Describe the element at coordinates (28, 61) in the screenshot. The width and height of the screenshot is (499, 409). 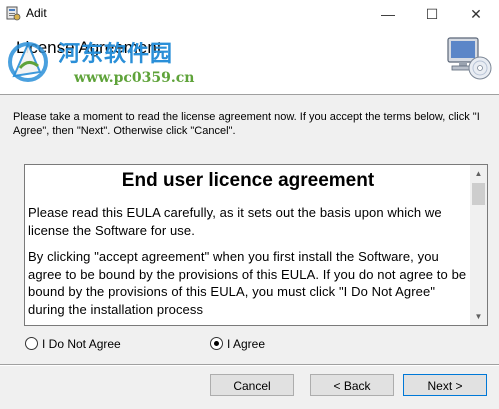
I see `watermark-logo-icon` at that location.